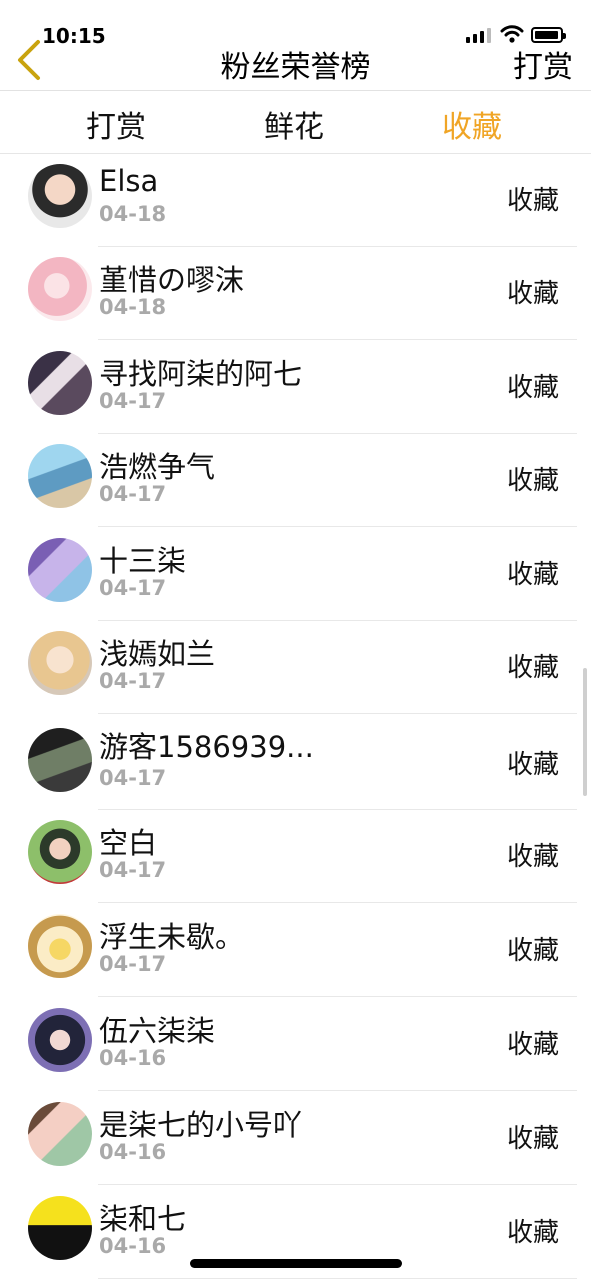  What do you see at coordinates (128, 843) in the screenshot?
I see `fan-name: 空白` at bounding box center [128, 843].